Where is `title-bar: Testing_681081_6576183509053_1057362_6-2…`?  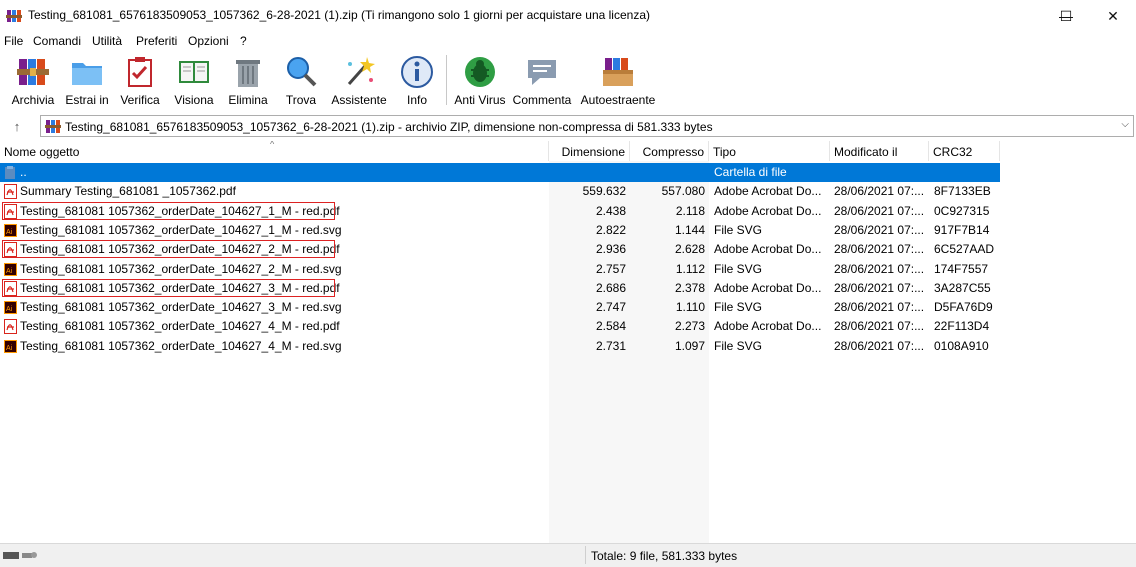 title-bar: Testing_681081_6576183509053_1057362_6-2… is located at coordinates (568, 16).